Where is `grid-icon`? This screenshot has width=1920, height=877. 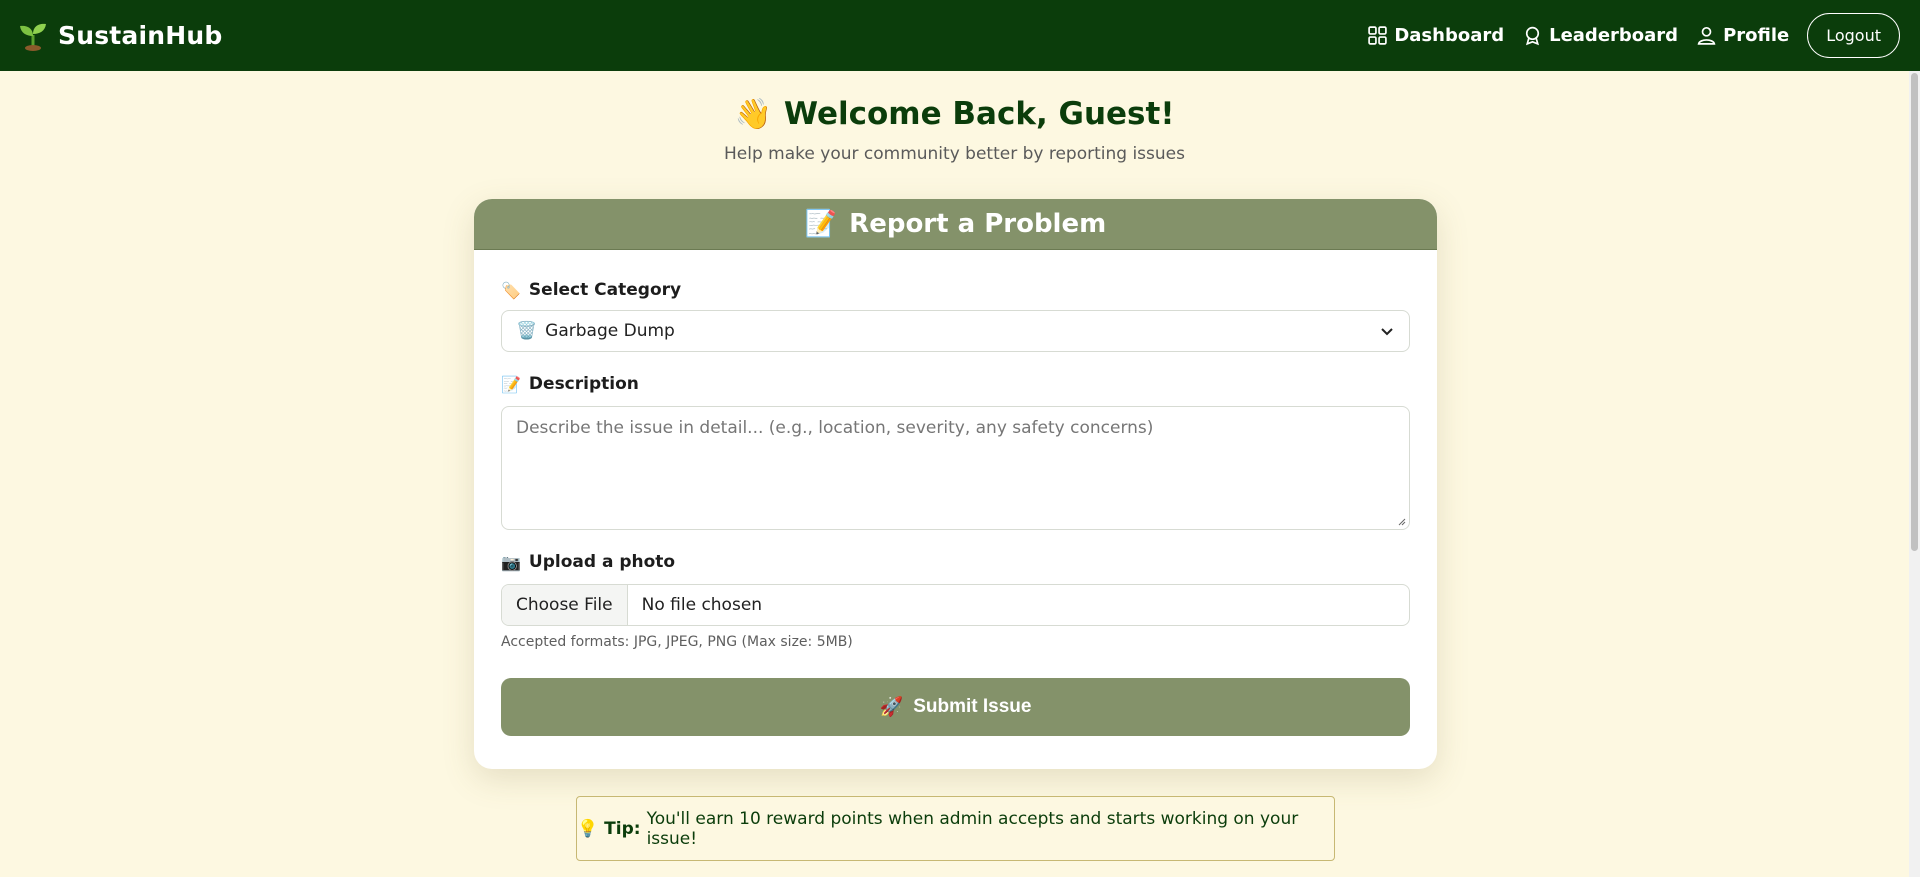
grid-icon is located at coordinates (1378, 35).